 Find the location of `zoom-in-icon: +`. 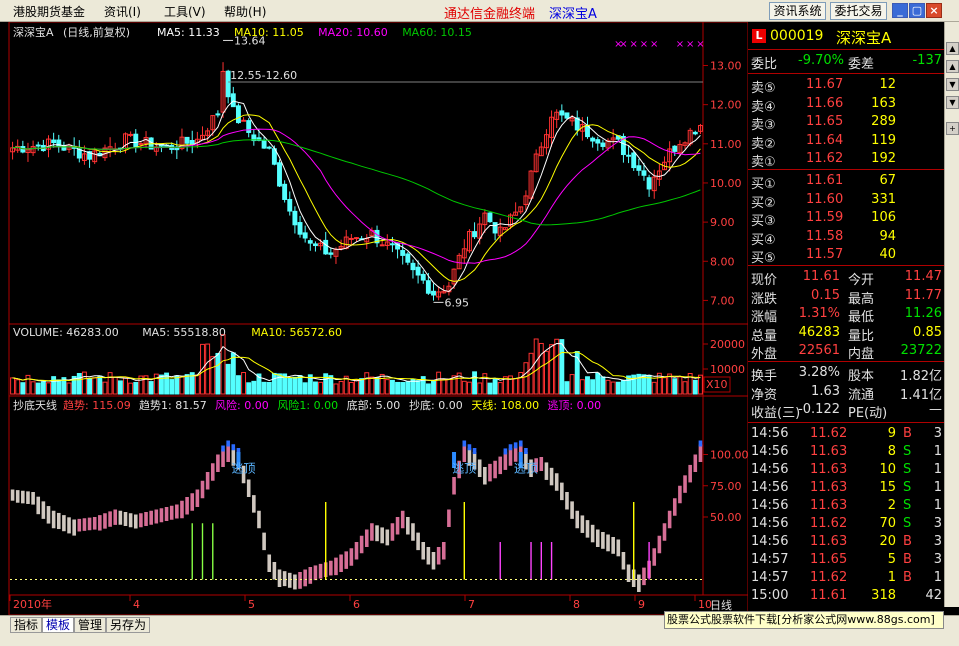

zoom-in-icon: + is located at coordinates (952, 128).